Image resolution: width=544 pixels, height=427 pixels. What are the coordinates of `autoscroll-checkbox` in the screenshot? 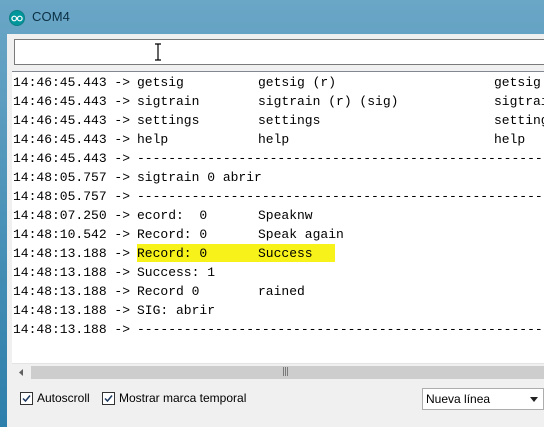 It's located at (26, 398).